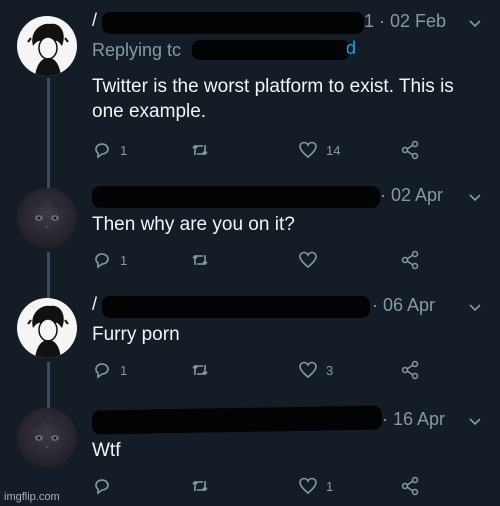  I want to click on replying-to: Replying tc, so click(136, 50).